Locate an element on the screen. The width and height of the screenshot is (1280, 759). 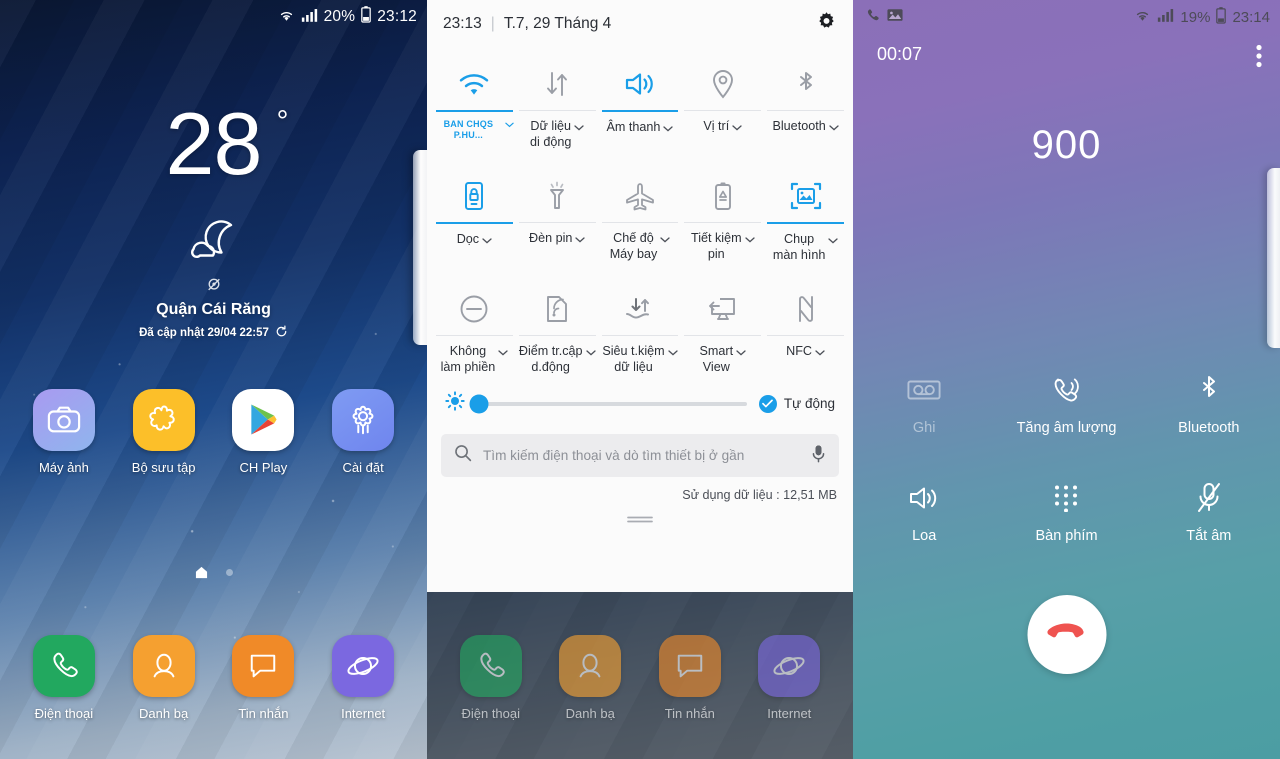
data-saver-icon is located at coordinates (640, 309).